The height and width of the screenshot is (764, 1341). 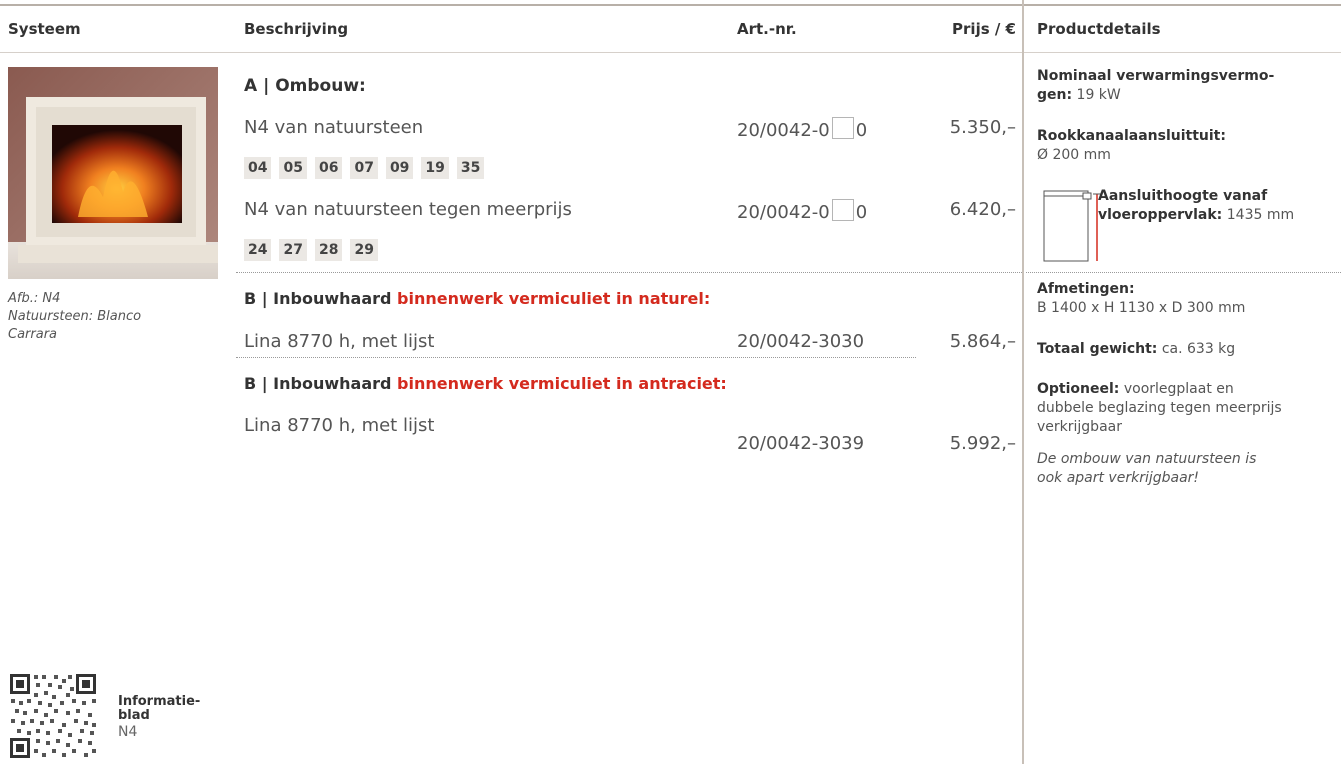 I want to click on color-chip: 28, so click(x=328, y=250).